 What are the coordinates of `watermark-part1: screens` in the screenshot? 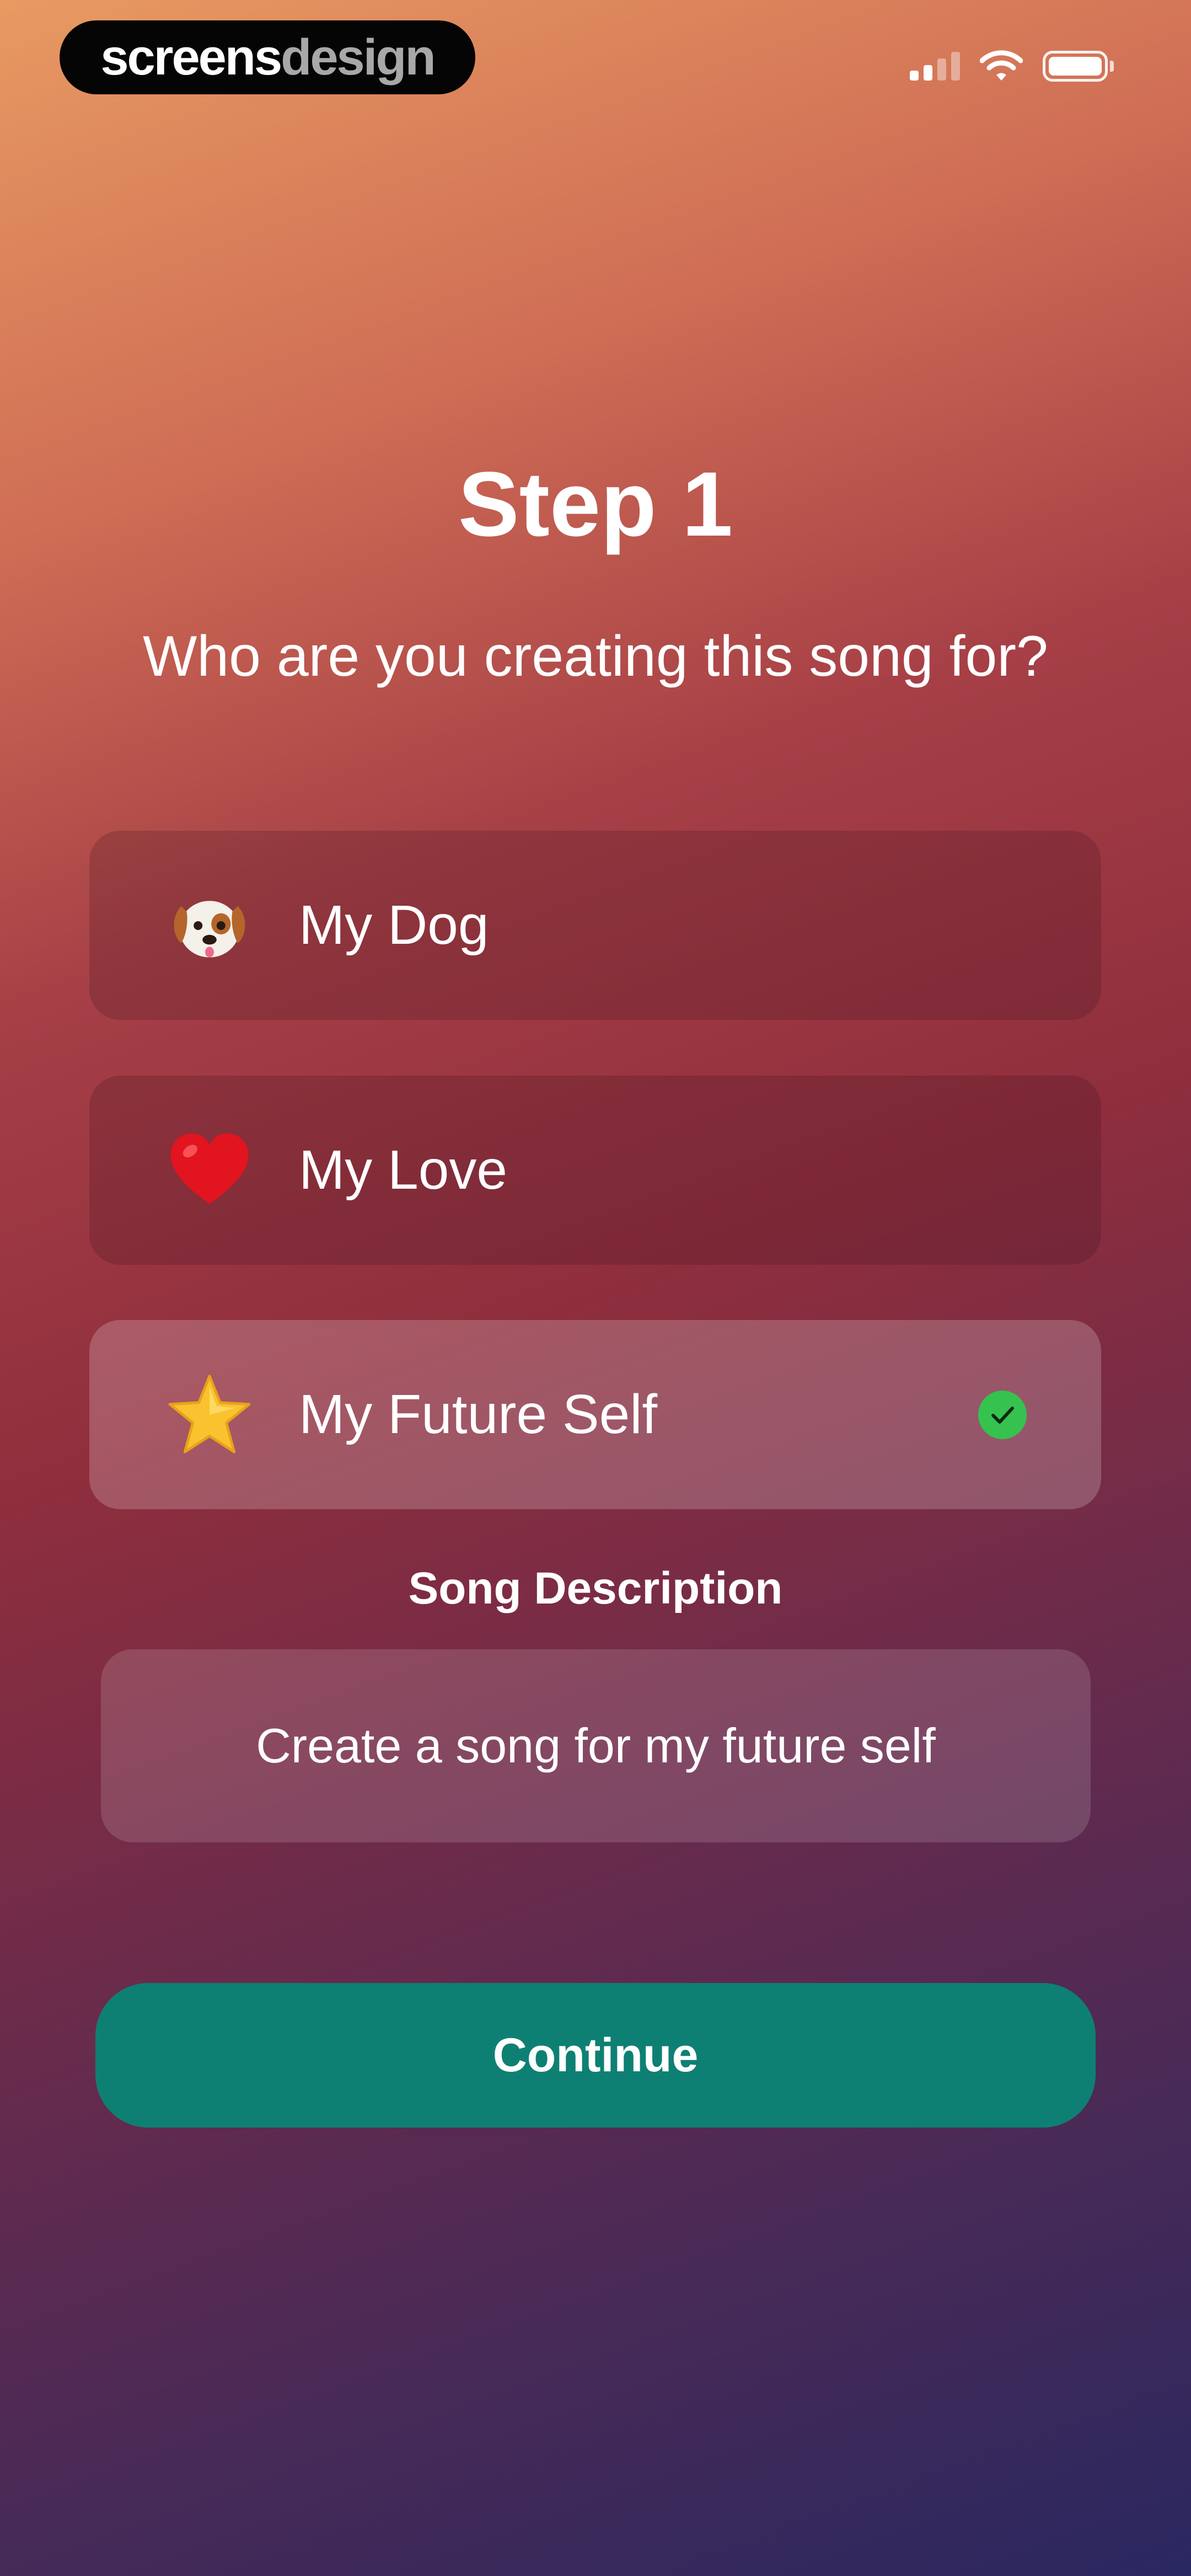 It's located at (191, 57).